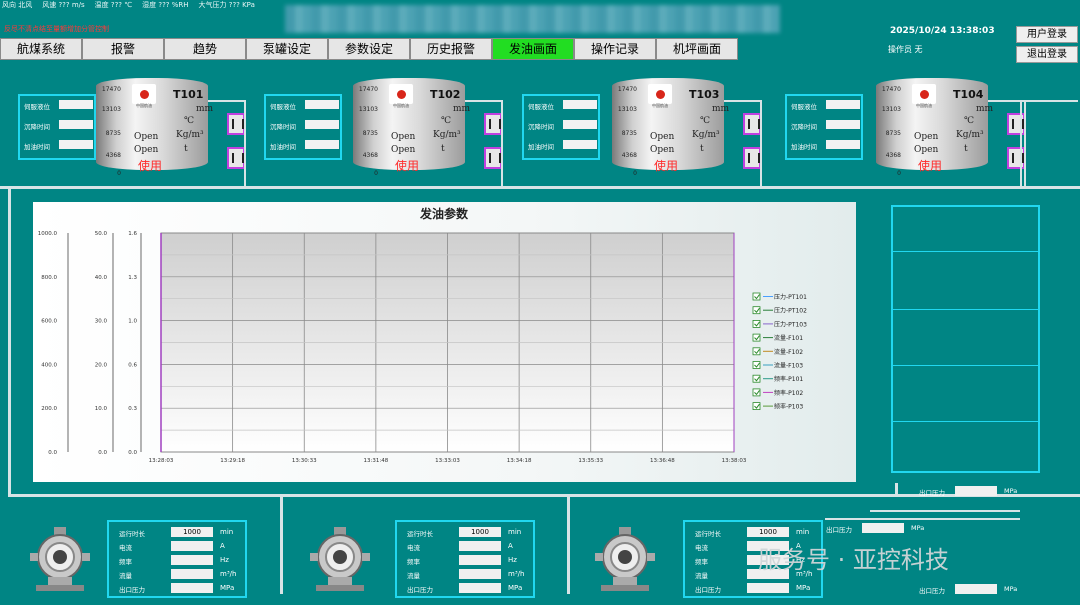 The width and height of the screenshot is (1080, 605). Describe the element at coordinates (976, 491) in the screenshot. I see `outlet-field-right` at that location.